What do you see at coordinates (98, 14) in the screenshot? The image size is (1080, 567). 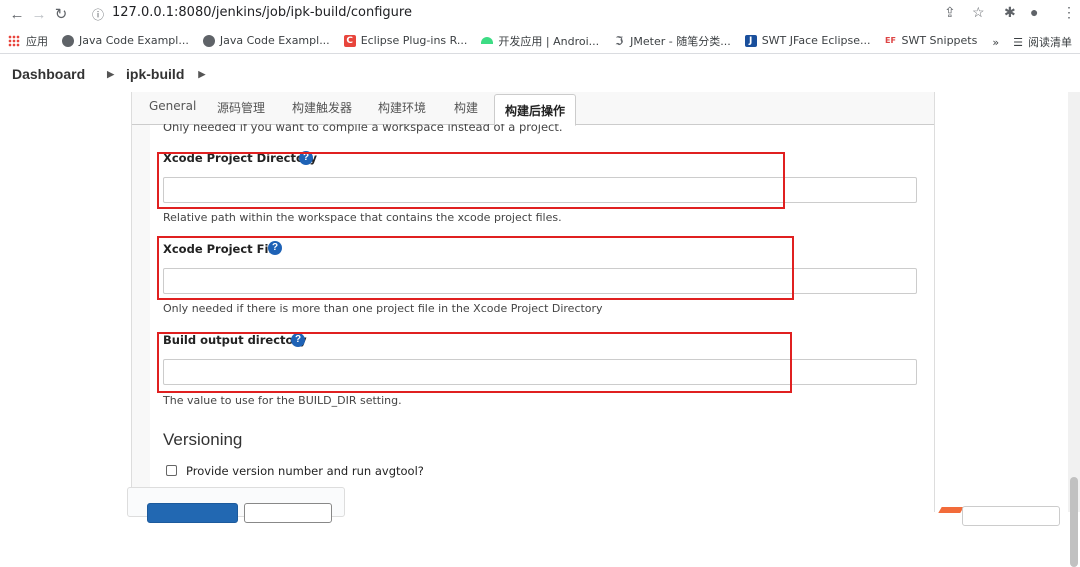 I see `site-info-icon: ⓘ` at bounding box center [98, 14].